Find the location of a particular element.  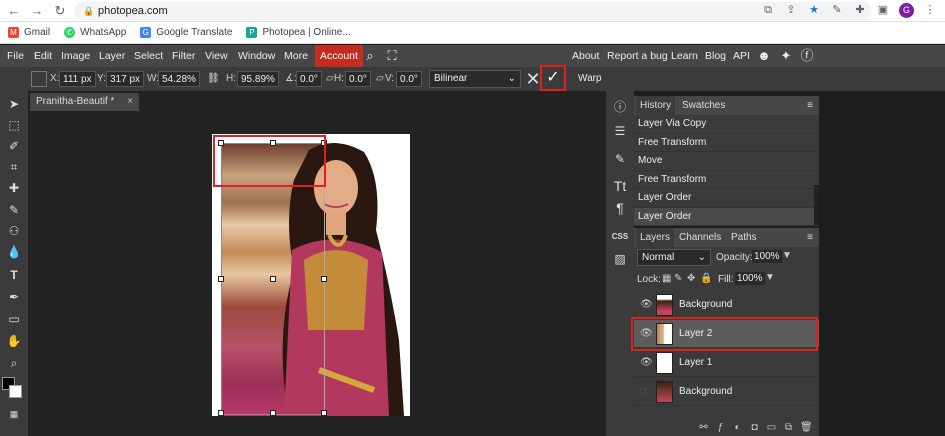

image-icon: ▨ is located at coordinates (620, 259).